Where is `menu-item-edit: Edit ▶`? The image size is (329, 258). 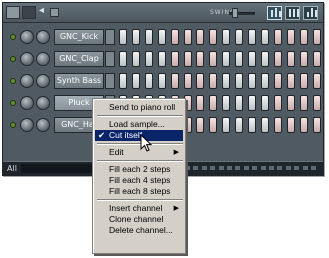
menu-item-edit: Edit ▶ is located at coordinates (139, 152).